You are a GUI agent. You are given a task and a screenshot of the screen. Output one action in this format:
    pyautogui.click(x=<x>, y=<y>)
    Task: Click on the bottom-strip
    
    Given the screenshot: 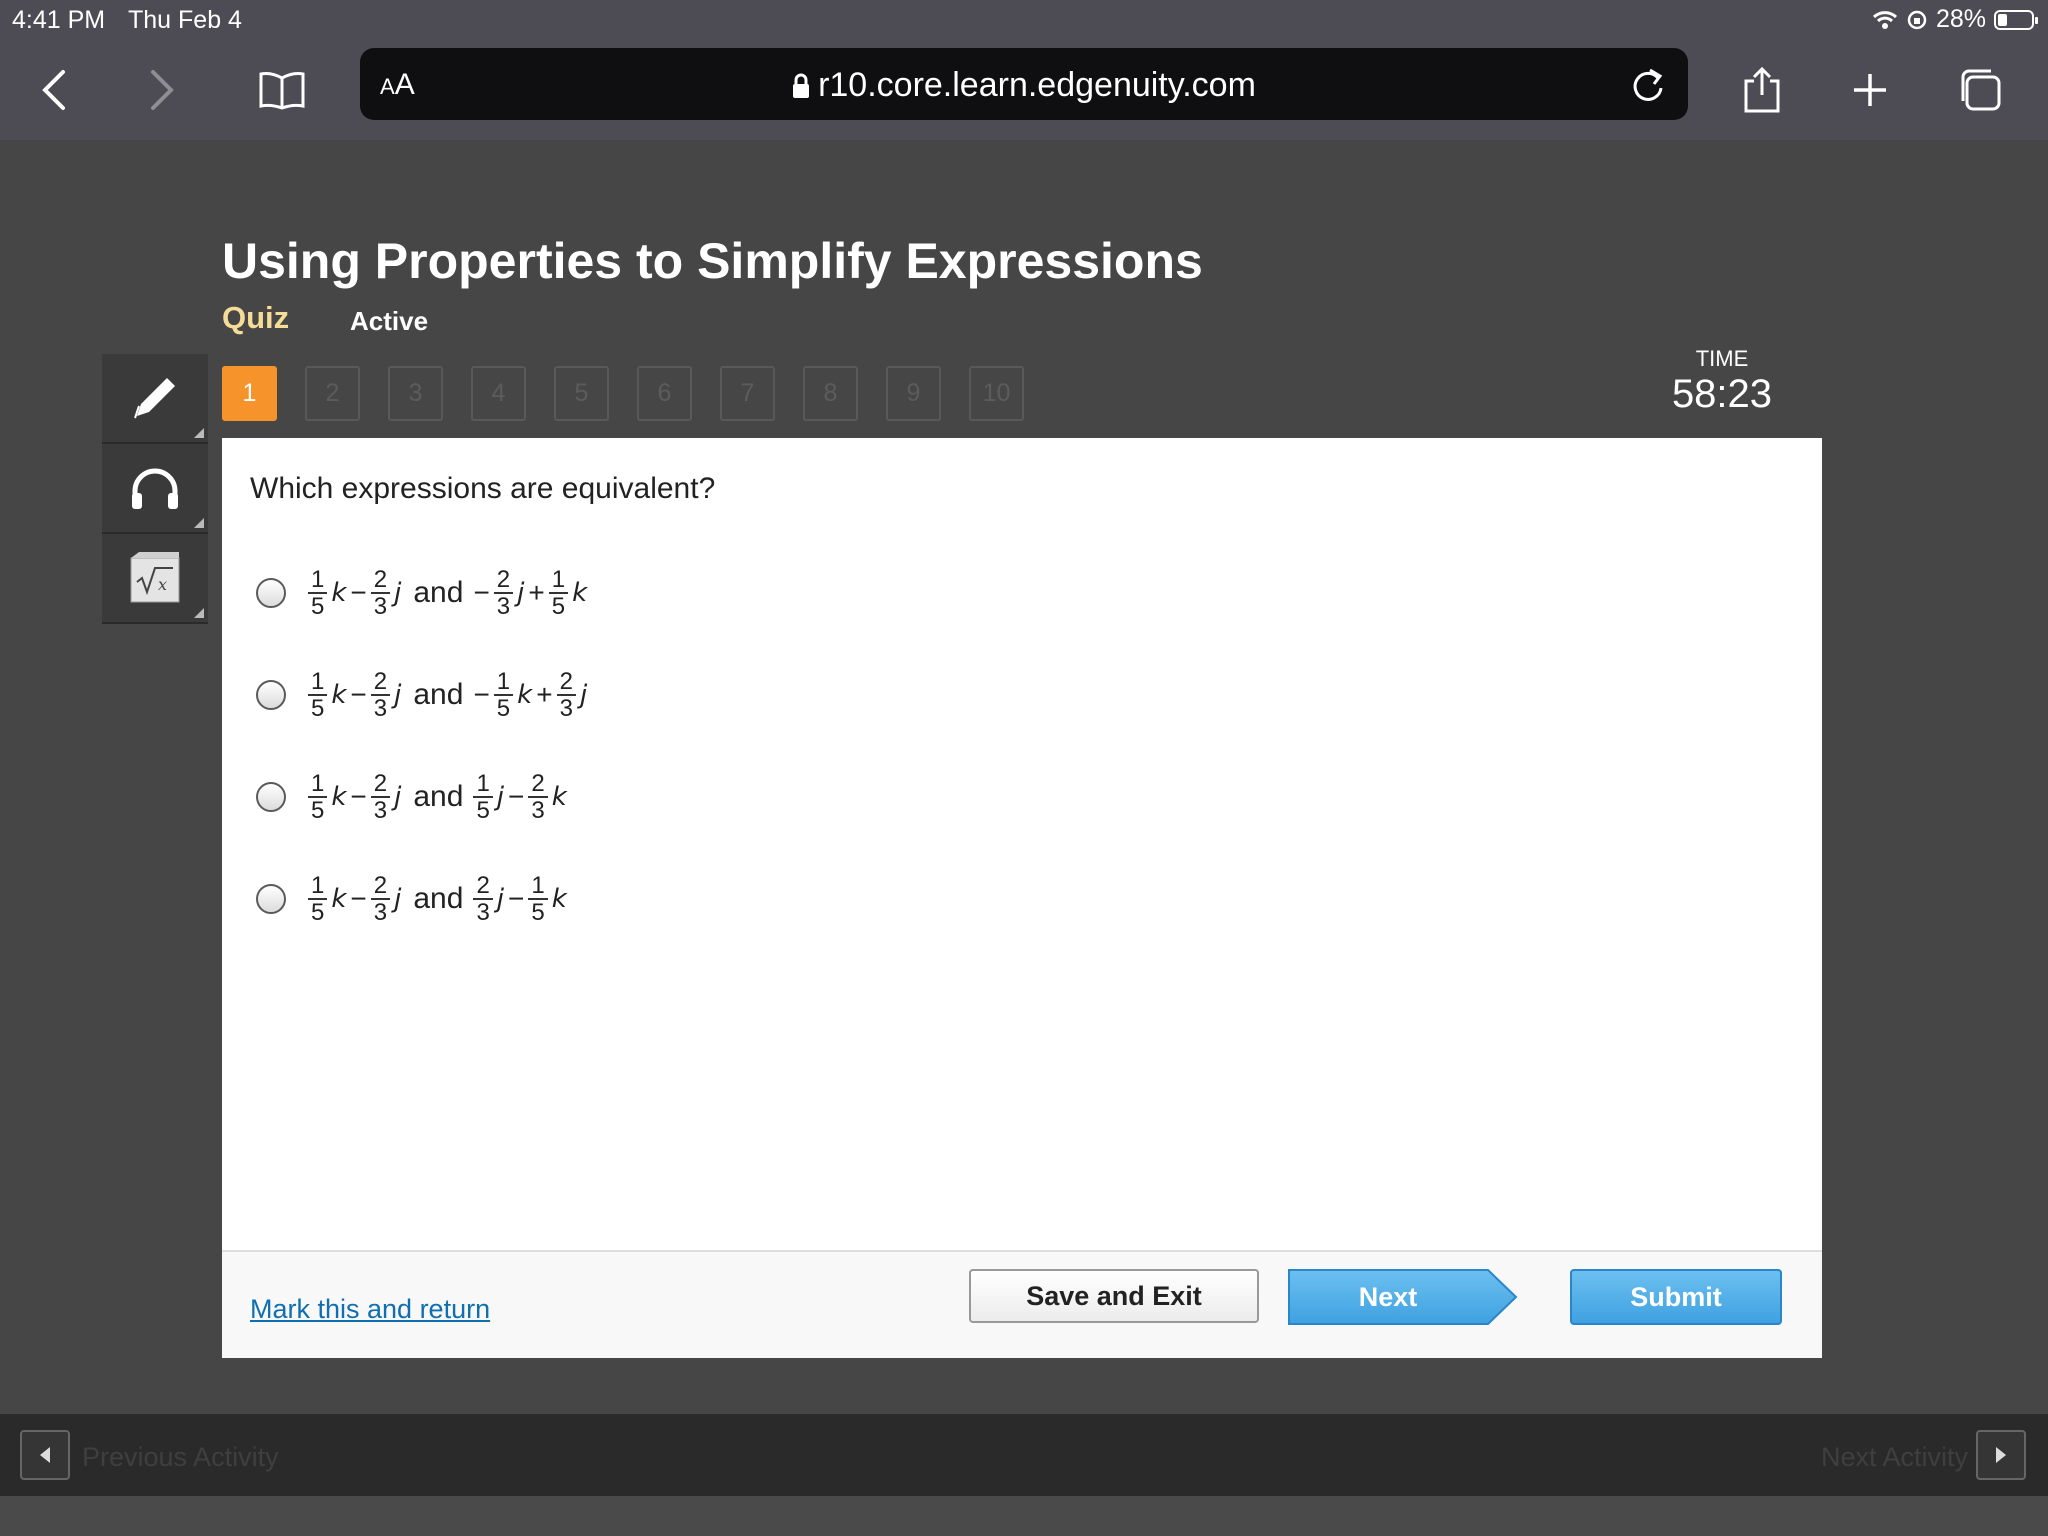 What is the action you would take?
    pyautogui.click(x=1024, y=1516)
    